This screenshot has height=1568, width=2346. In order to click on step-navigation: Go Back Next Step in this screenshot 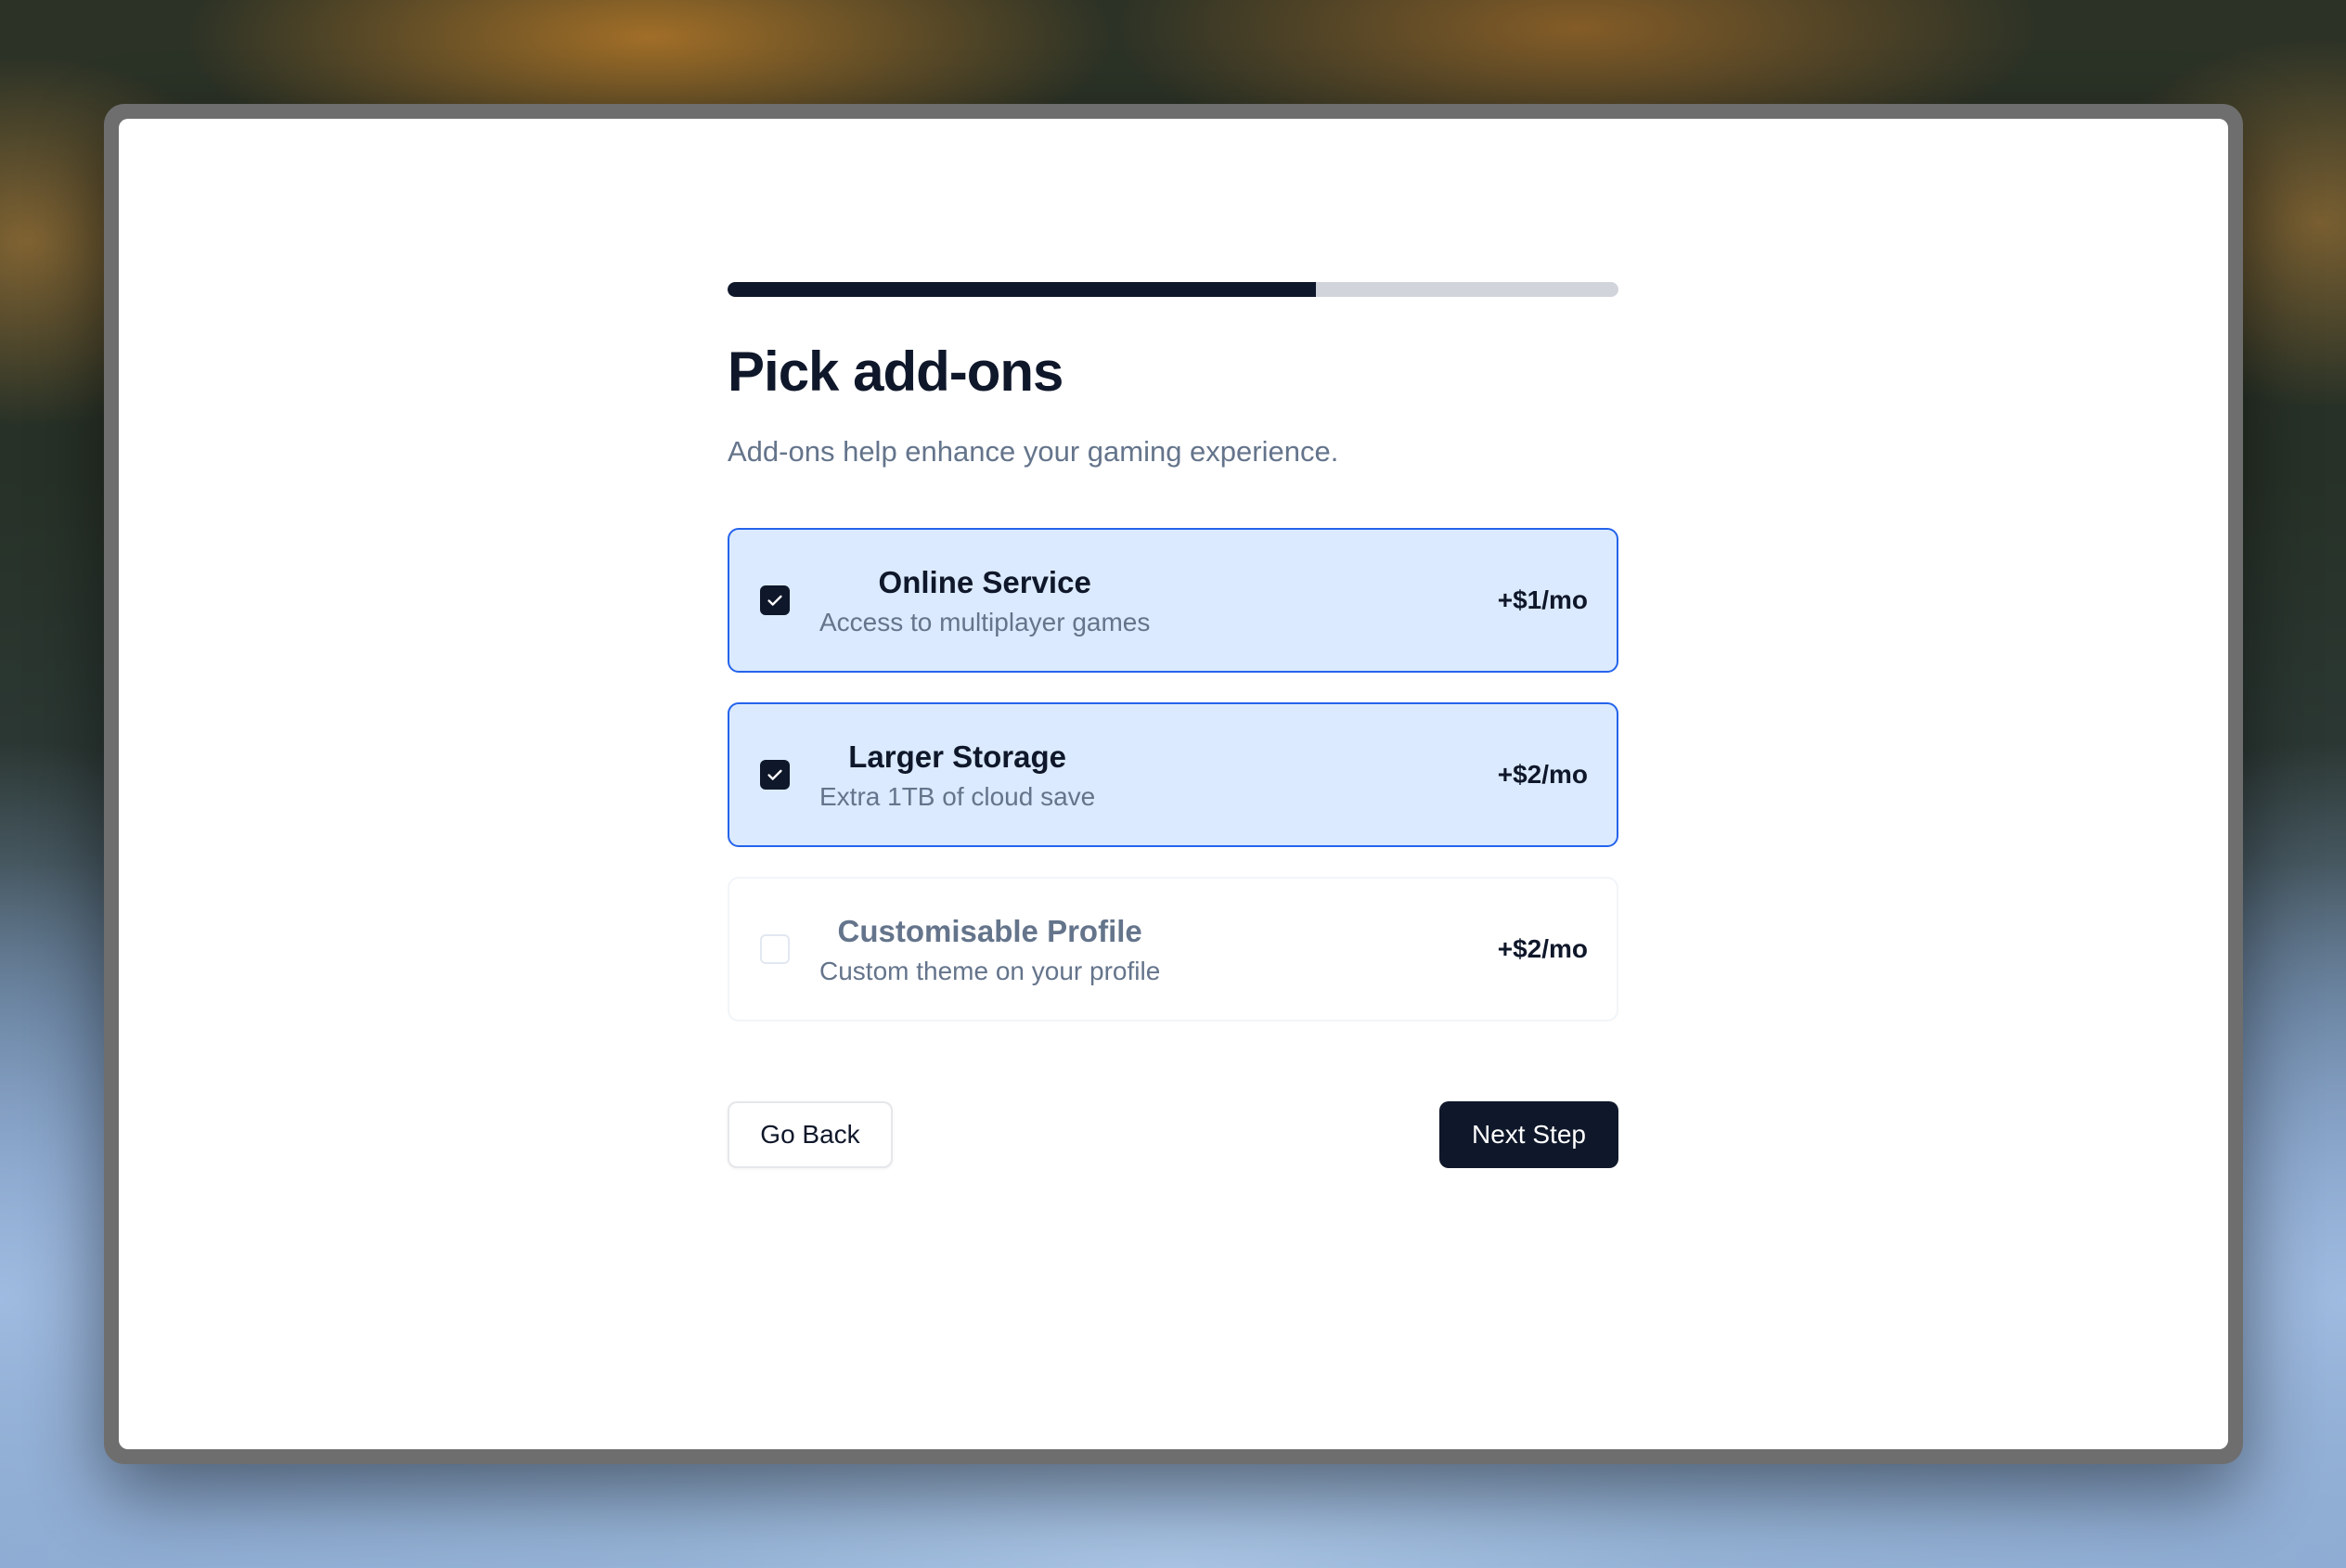, I will do `click(1173, 1135)`.